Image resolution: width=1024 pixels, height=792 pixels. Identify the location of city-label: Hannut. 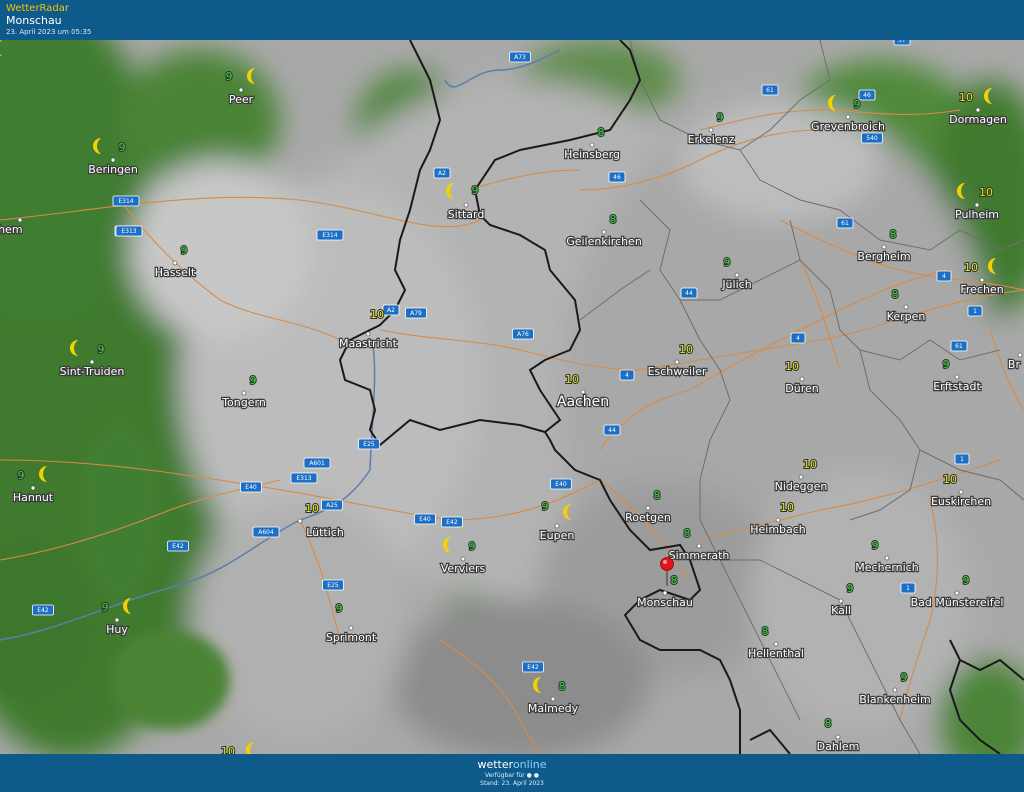
(33, 497).